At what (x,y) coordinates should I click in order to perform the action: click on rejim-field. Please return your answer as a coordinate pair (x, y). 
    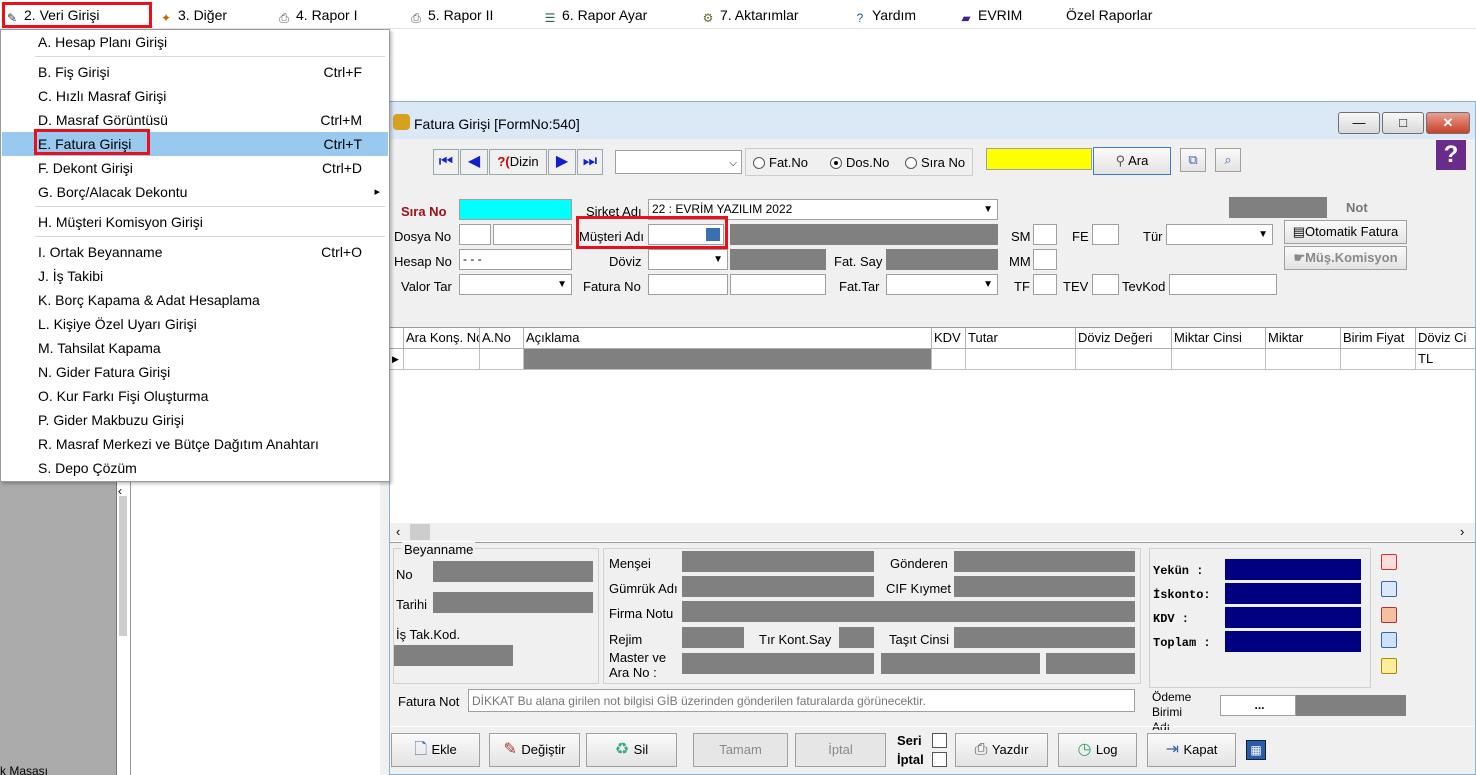
    Looking at the image, I should click on (713, 637).